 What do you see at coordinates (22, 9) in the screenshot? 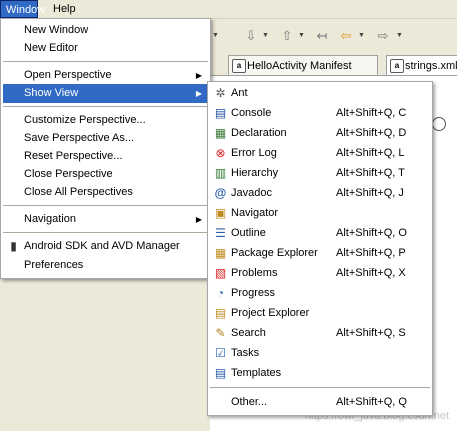
I see `menu-window: Window` at bounding box center [22, 9].